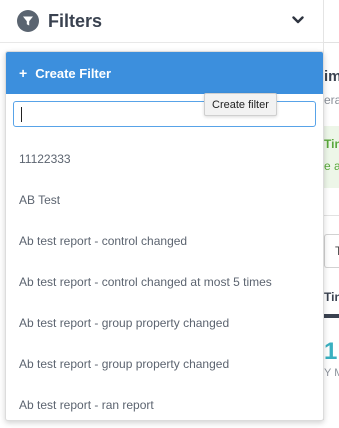  What do you see at coordinates (331, 351) in the screenshot?
I see `background-metric-fragment: 1.` at bounding box center [331, 351].